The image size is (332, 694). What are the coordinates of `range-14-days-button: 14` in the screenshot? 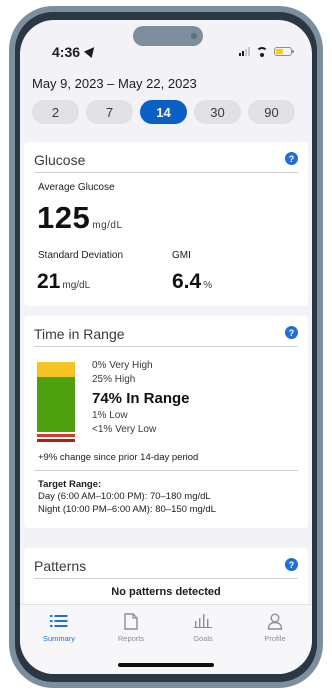 It's located at (163, 112).